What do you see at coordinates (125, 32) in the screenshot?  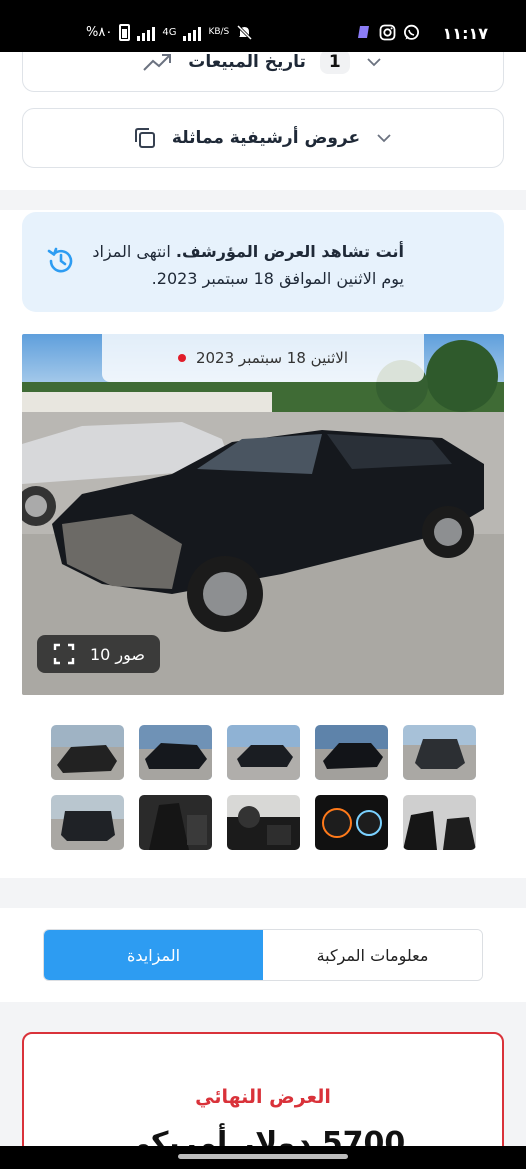 I see `battery-icon` at bounding box center [125, 32].